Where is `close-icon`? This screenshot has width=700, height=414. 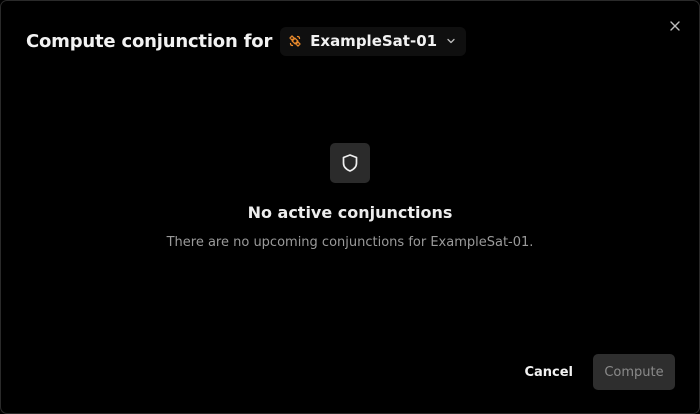
close-icon is located at coordinates (675, 26).